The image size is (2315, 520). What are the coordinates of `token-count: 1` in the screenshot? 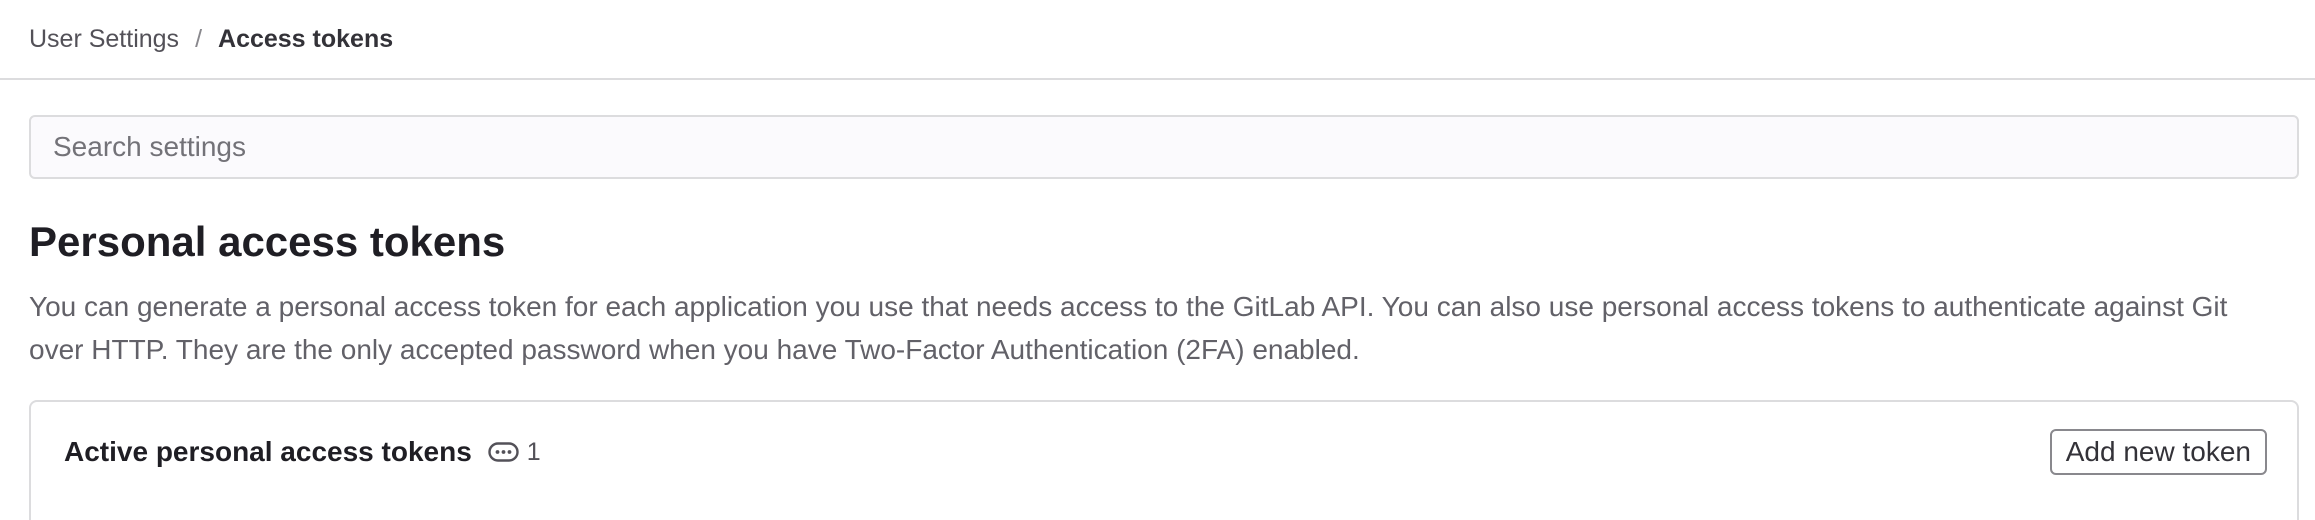 It's located at (533, 451).